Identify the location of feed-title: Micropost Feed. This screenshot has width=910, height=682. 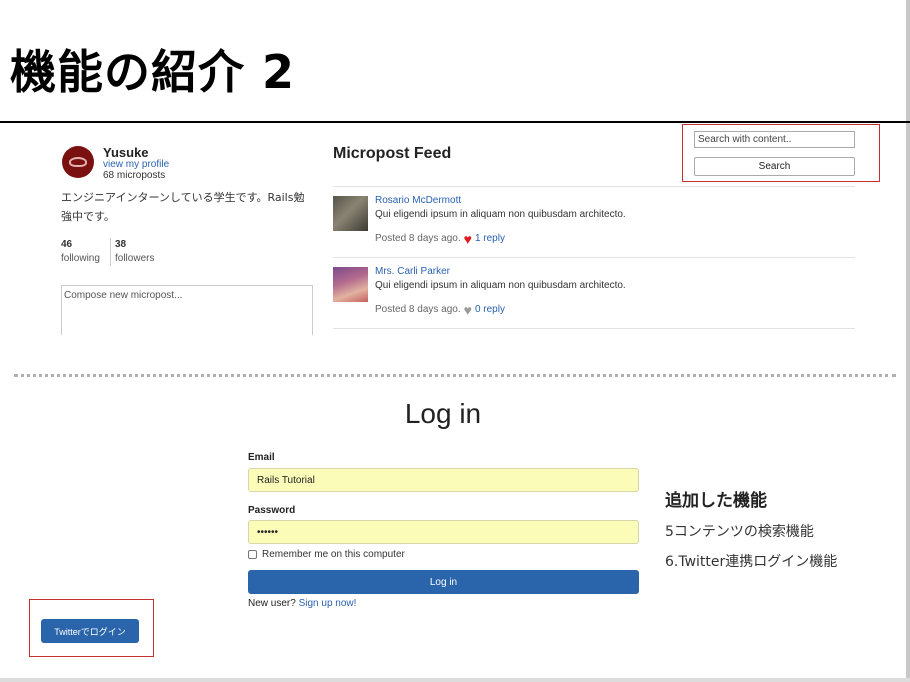
(392, 153).